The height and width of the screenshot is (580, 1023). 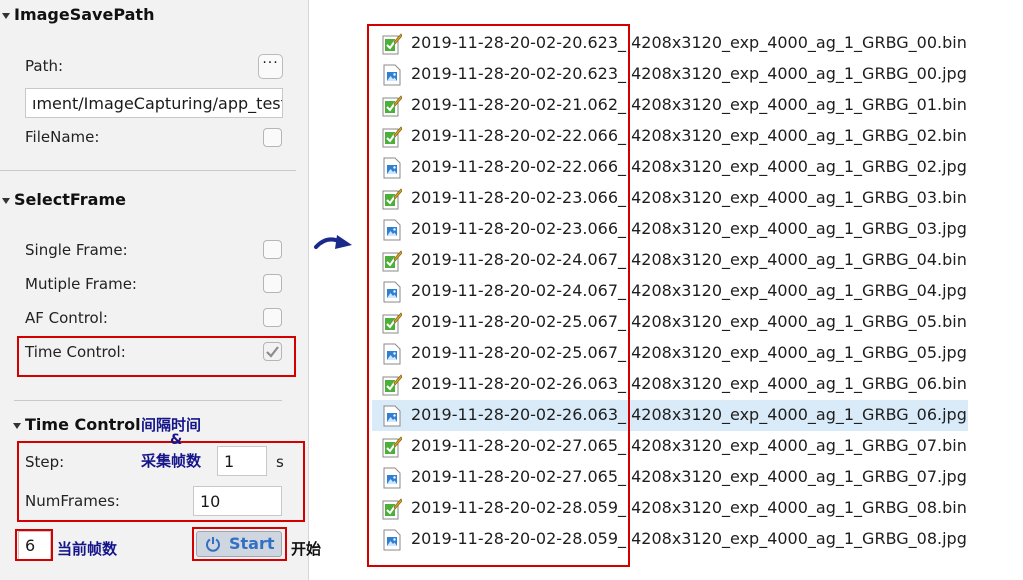 What do you see at coordinates (76, 250) in the screenshot?
I see `single-frame-label: Single Frame:` at bounding box center [76, 250].